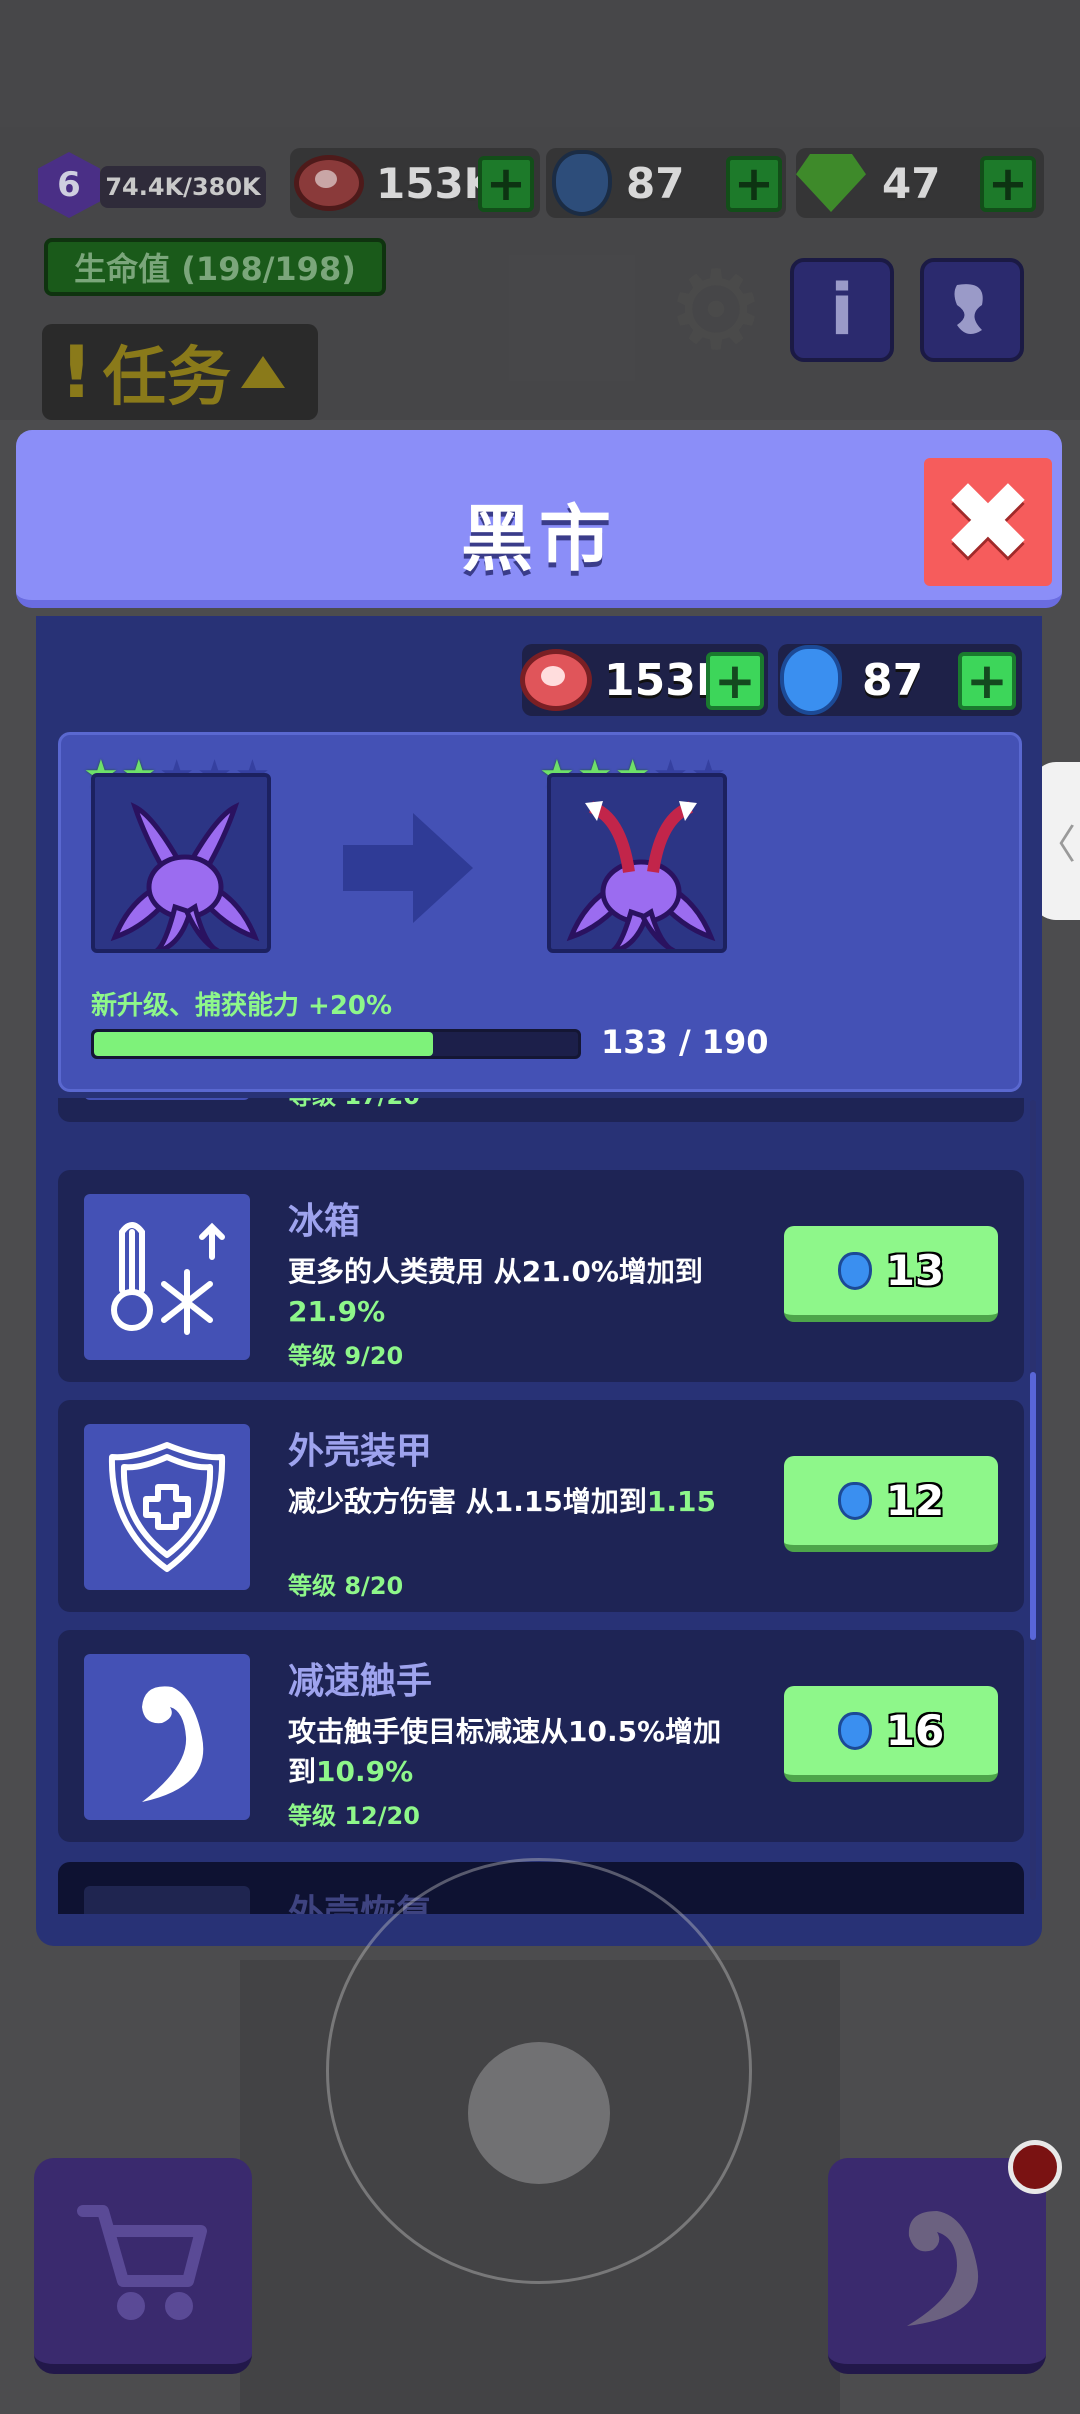 The height and width of the screenshot is (2414, 1080). What do you see at coordinates (76, 372) in the screenshot?
I see `quest-alert-icon: !` at bounding box center [76, 372].